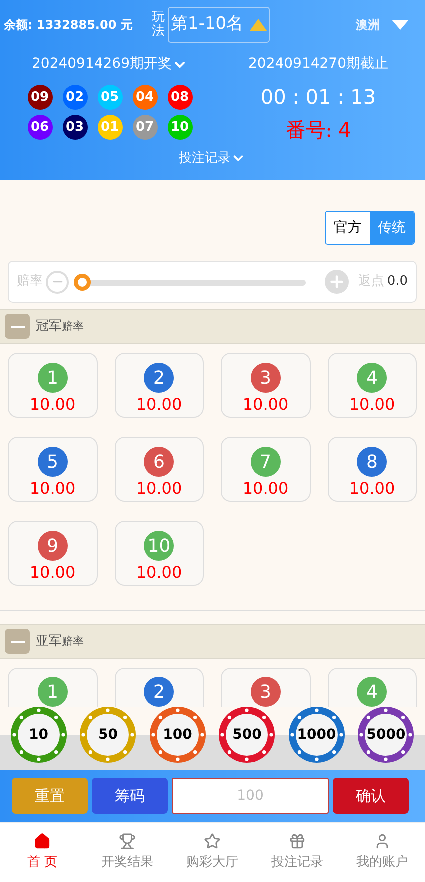 This screenshot has height=882, width=425. Describe the element at coordinates (258, 25) in the screenshot. I see `caret-up-icon` at that location.